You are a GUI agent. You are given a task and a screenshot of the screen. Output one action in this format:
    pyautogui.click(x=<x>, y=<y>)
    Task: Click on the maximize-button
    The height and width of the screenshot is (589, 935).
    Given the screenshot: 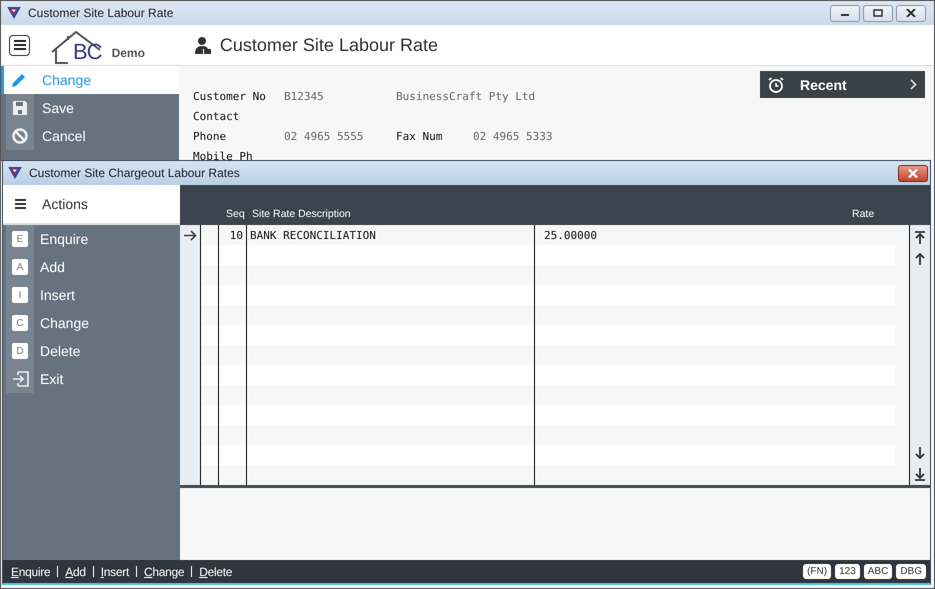 What is the action you would take?
    pyautogui.click(x=878, y=13)
    